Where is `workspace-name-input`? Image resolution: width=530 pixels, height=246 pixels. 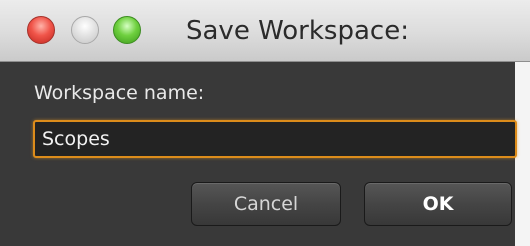
workspace-name-input is located at coordinates (275, 139).